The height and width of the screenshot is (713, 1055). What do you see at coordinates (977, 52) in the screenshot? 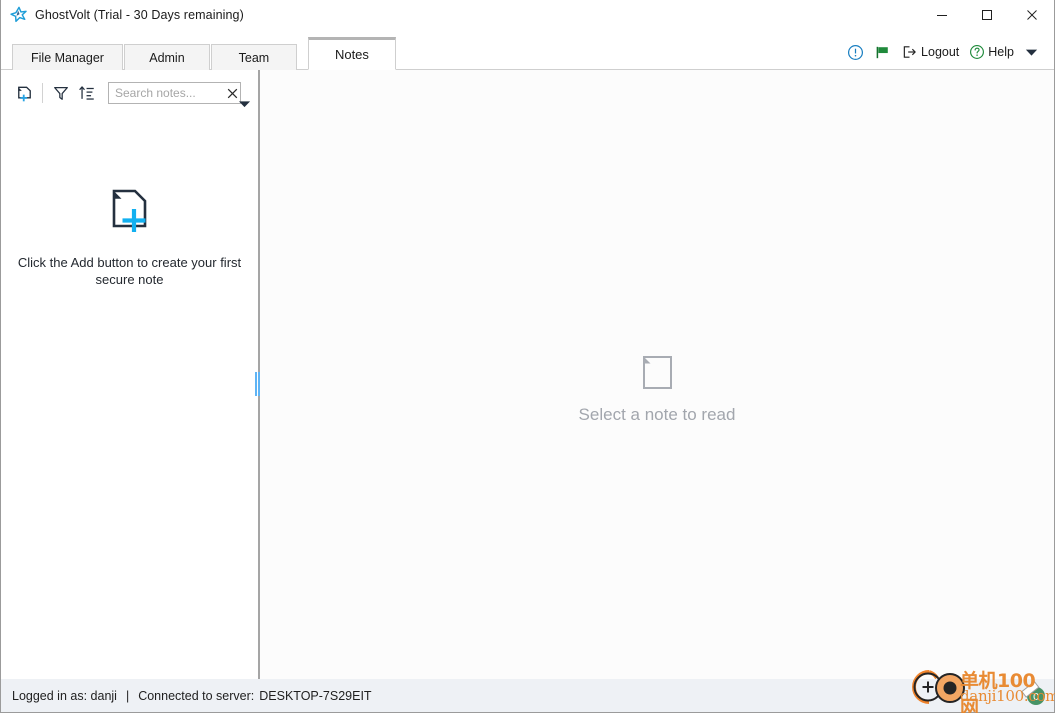
I see `help-circle-icon` at bounding box center [977, 52].